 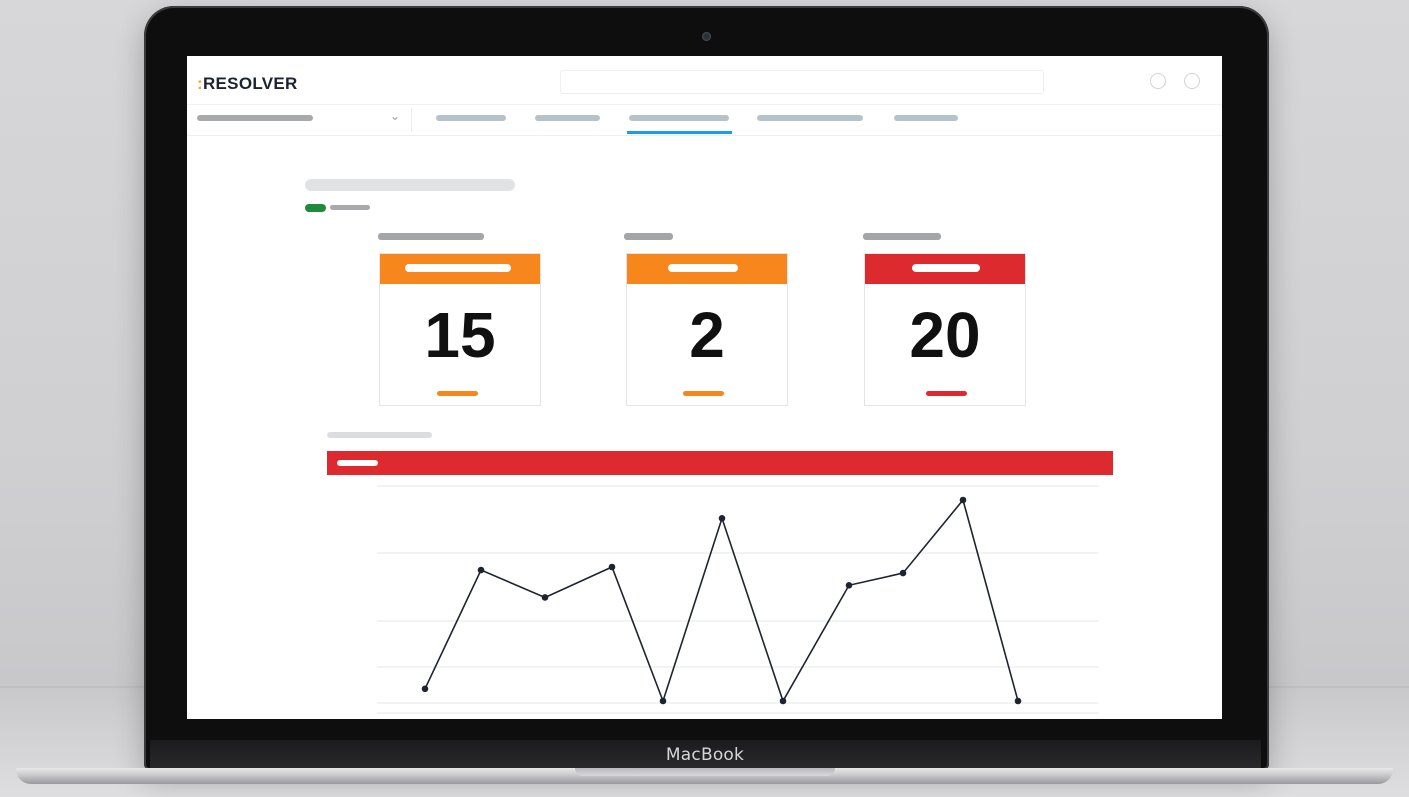 What do you see at coordinates (411, 120) in the screenshot?
I see `nav-divider` at bounding box center [411, 120].